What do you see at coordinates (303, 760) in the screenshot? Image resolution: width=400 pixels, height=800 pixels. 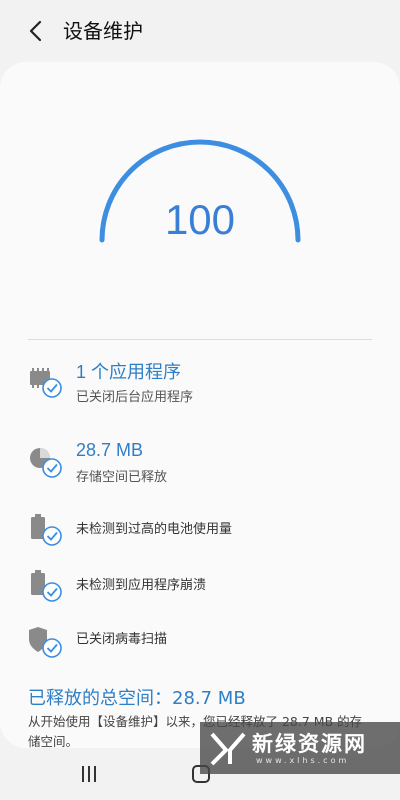 I see `watermark-url: www.xlhs.com` at bounding box center [303, 760].